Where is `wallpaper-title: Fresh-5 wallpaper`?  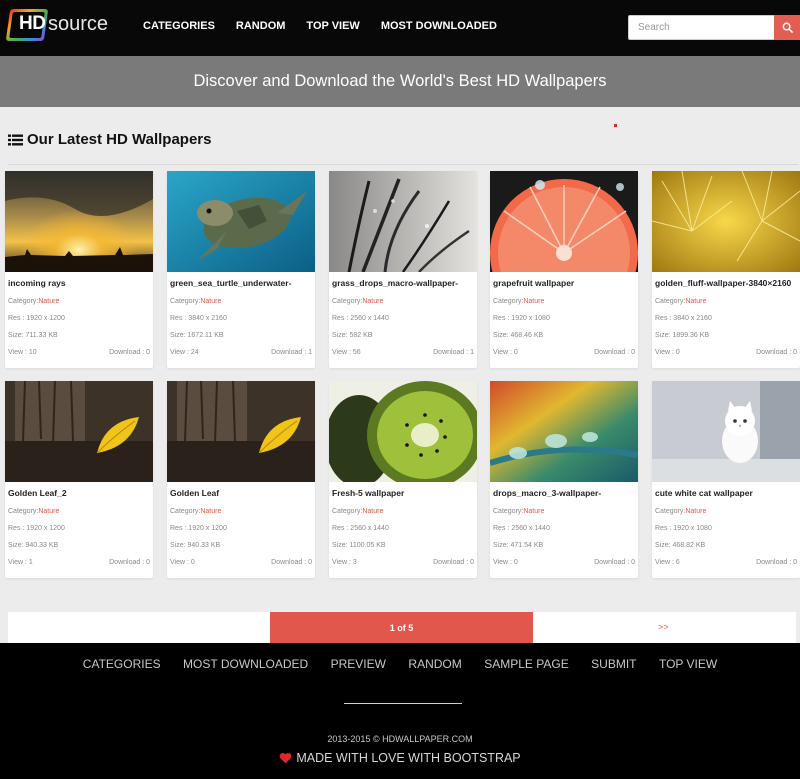
wallpaper-title: Fresh-5 wallpaper is located at coordinates (404, 493).